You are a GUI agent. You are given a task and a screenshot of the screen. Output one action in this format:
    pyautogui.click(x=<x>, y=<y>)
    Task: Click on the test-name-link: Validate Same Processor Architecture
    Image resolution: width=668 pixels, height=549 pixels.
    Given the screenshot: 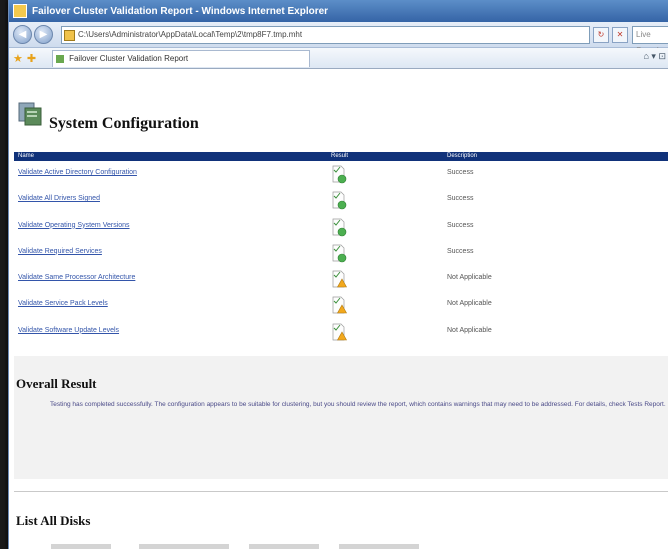 What is the action you would take?
    pyautogui.click(x=76, y=277)
    